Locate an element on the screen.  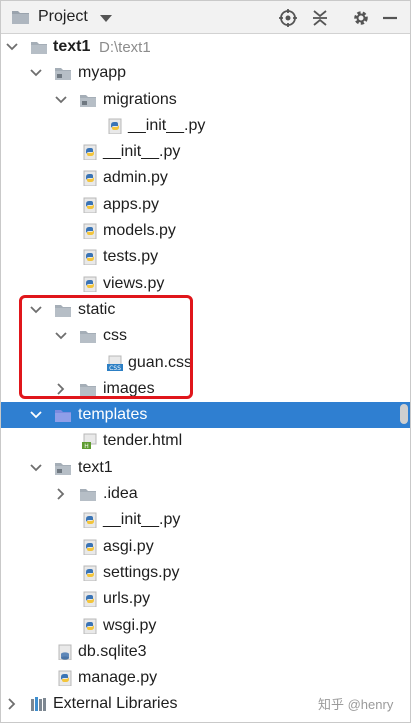
project-path: D:\text1 is located at coordinates (125, 47).